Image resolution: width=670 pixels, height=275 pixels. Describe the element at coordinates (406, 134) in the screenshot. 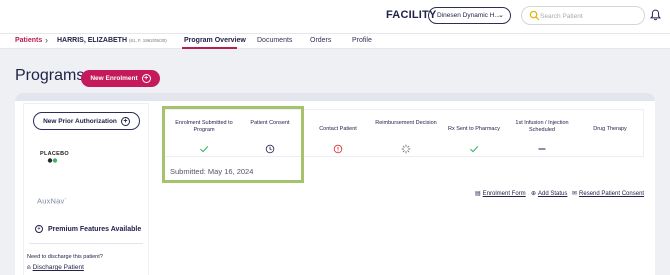

I see `step-reimbursement-decision: Reimbursement Decision` at that location.